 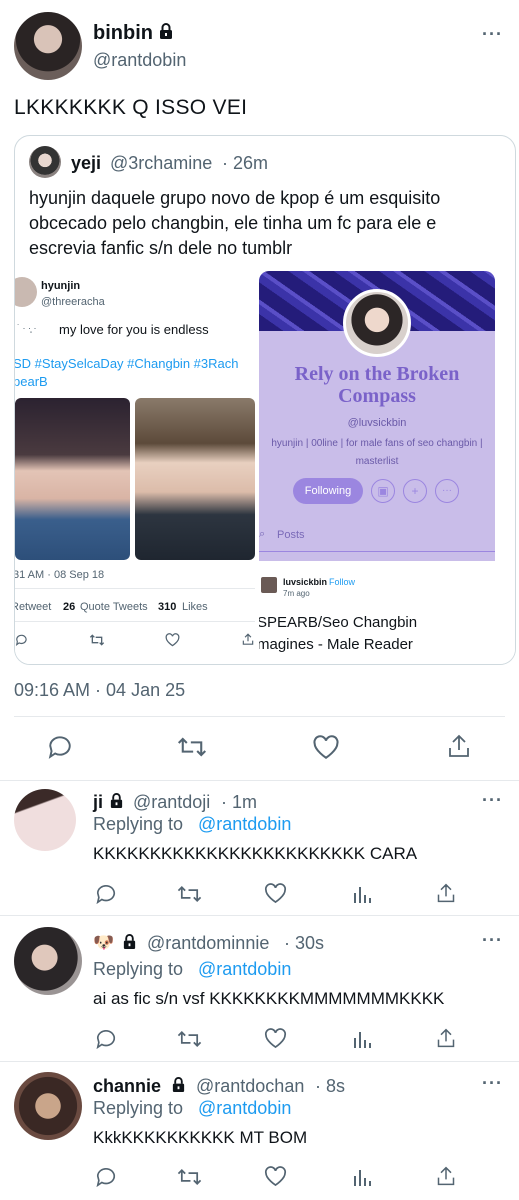 I want to click on post-title-line: SPEARB/Seo Changbin, so click(x=338, y=622).